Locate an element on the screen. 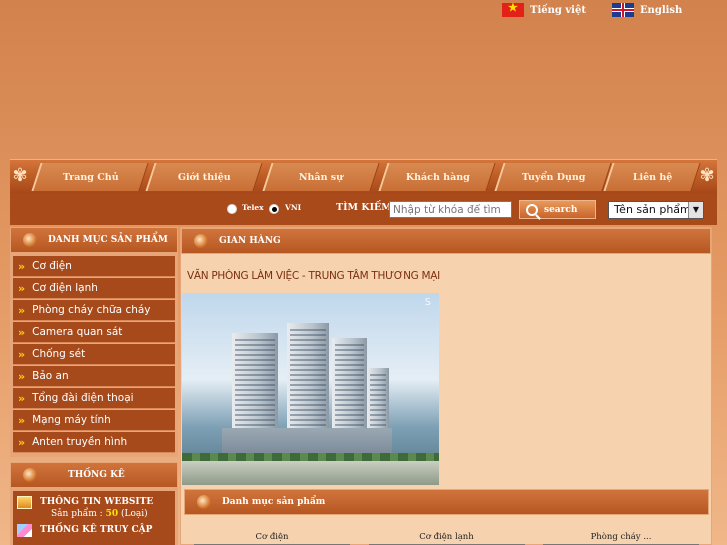 The width and height of the screenshot is (727, 545). product-count-row: Sản phẩm : 50 (Loại) is located at coordinates (94, 516).